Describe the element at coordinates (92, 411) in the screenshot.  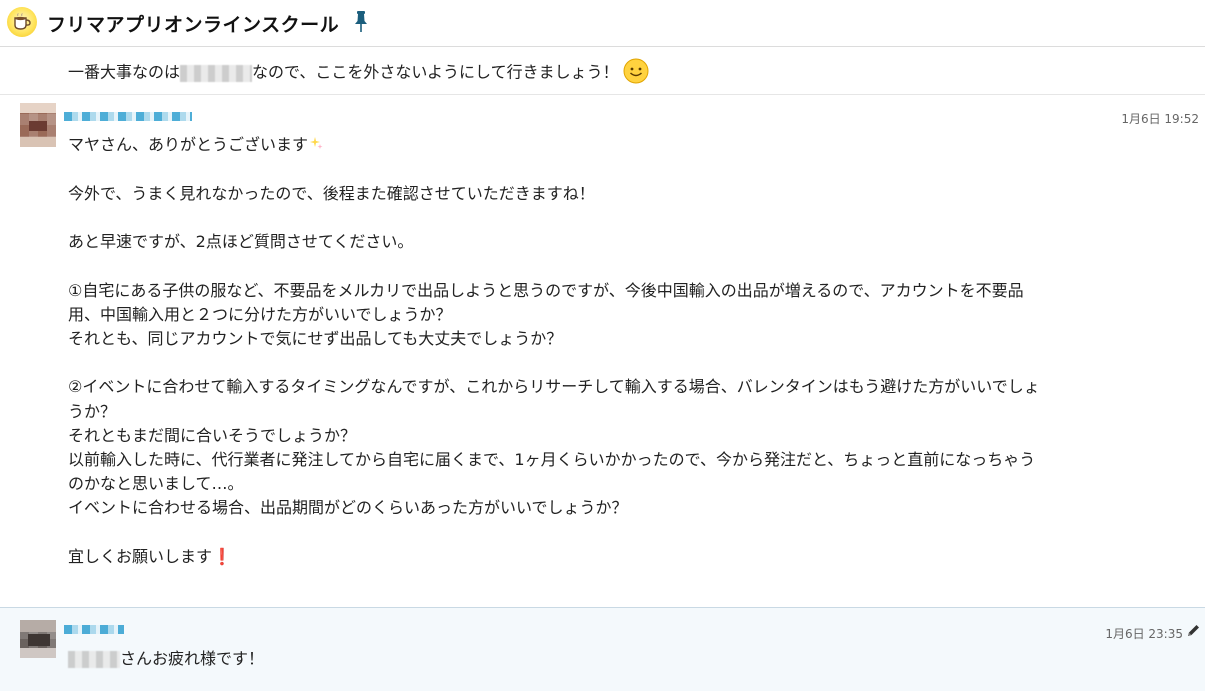
I see `message-line: うか？` at that location.